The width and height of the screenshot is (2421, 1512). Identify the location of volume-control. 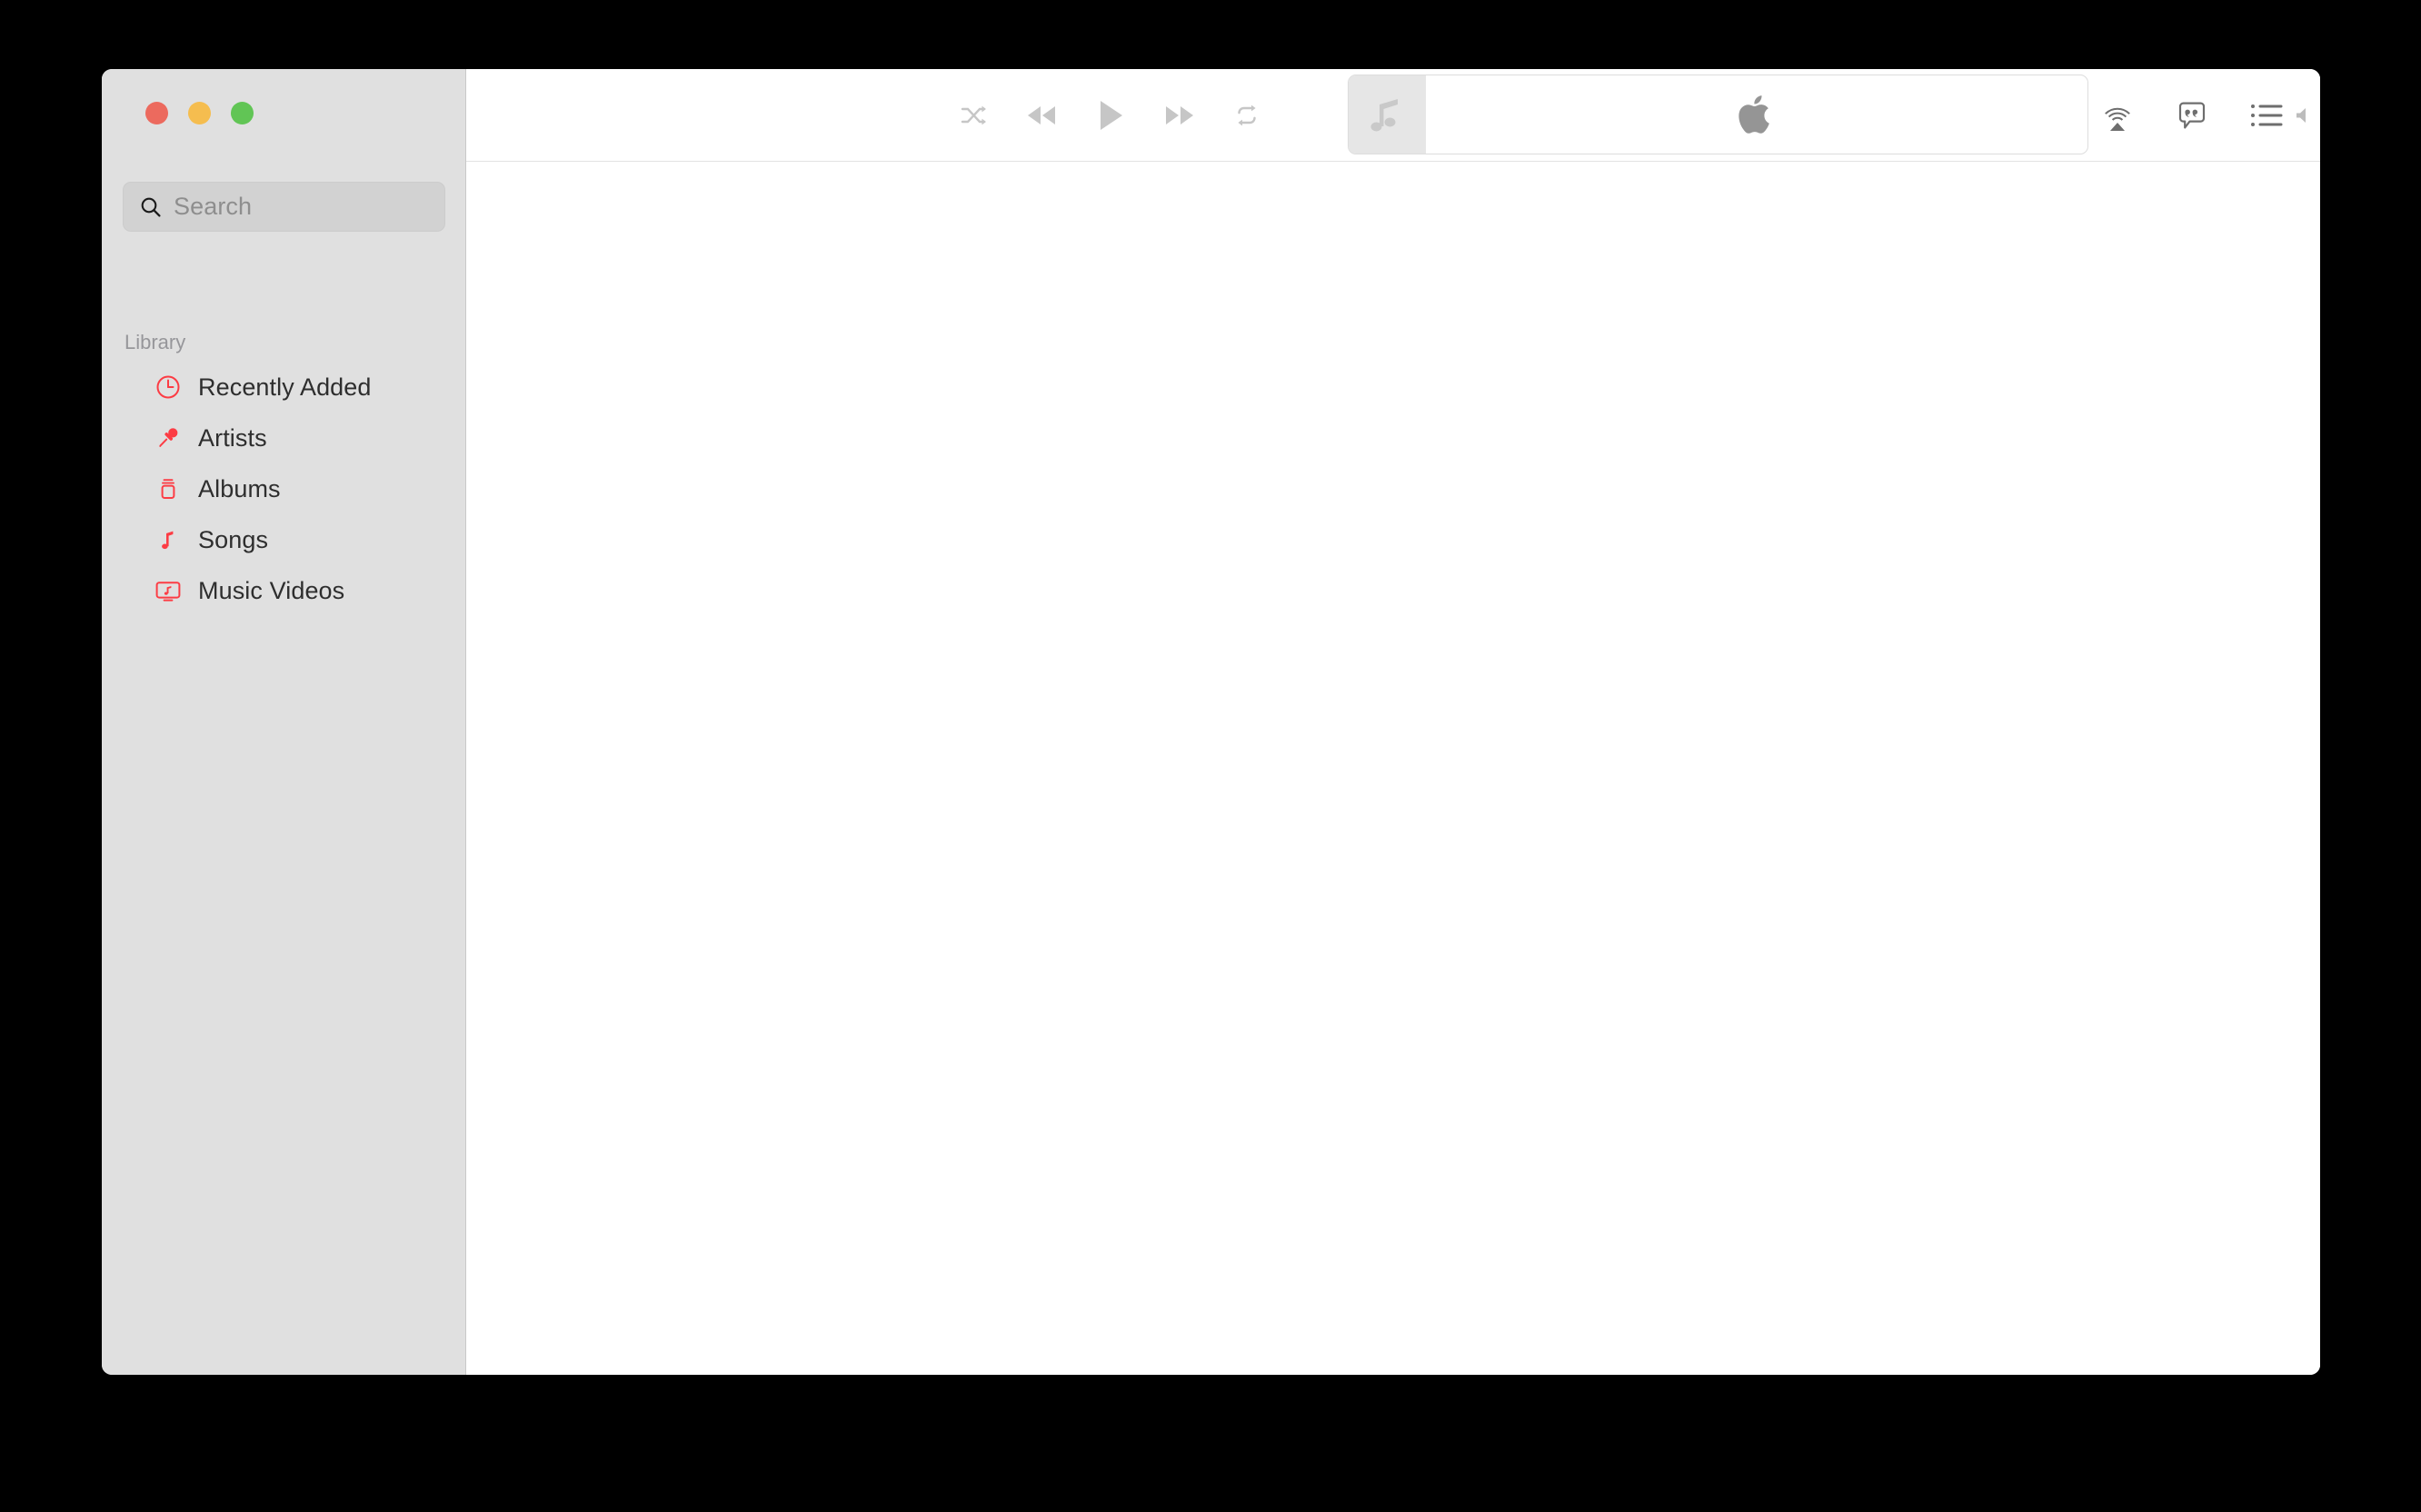
(2307, 115).